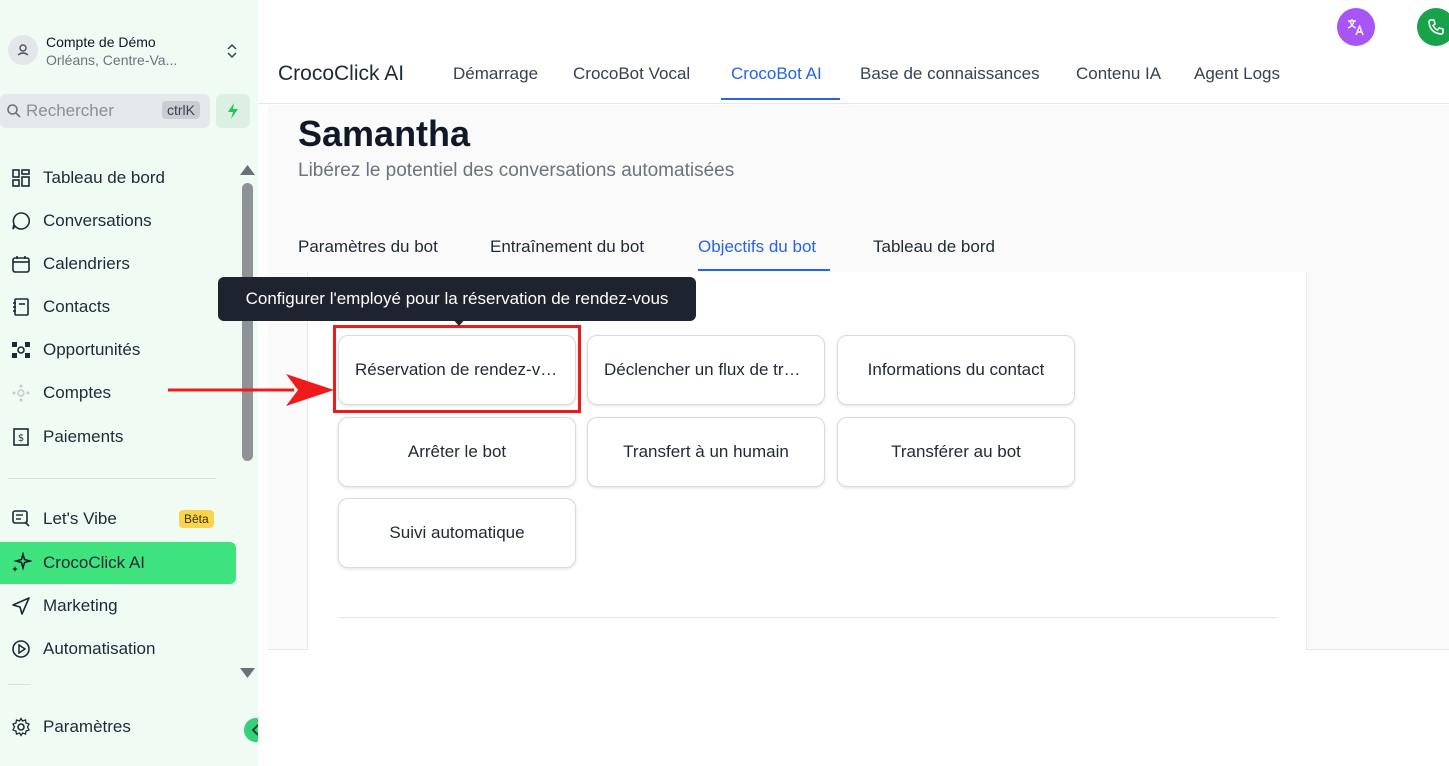 The width and height of the screenshot is (1449, 766). What do you see at coordinates (80, 518) in the screenshot?
I see `sidebar-item-label: Let's Vibe` at bounding box center [80, 518].